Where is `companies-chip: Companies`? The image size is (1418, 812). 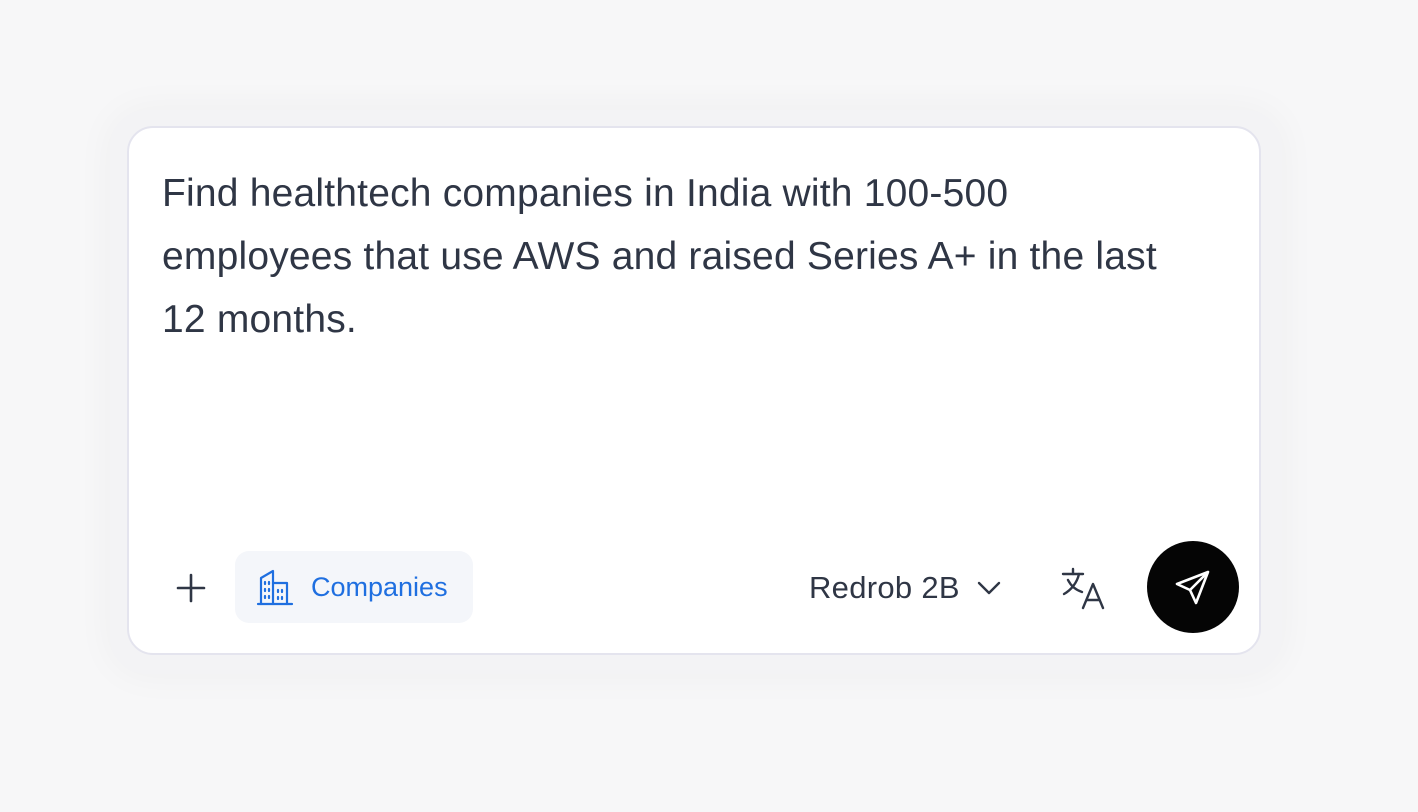
companies-chip: Companies is located at coordinates (354, 587).